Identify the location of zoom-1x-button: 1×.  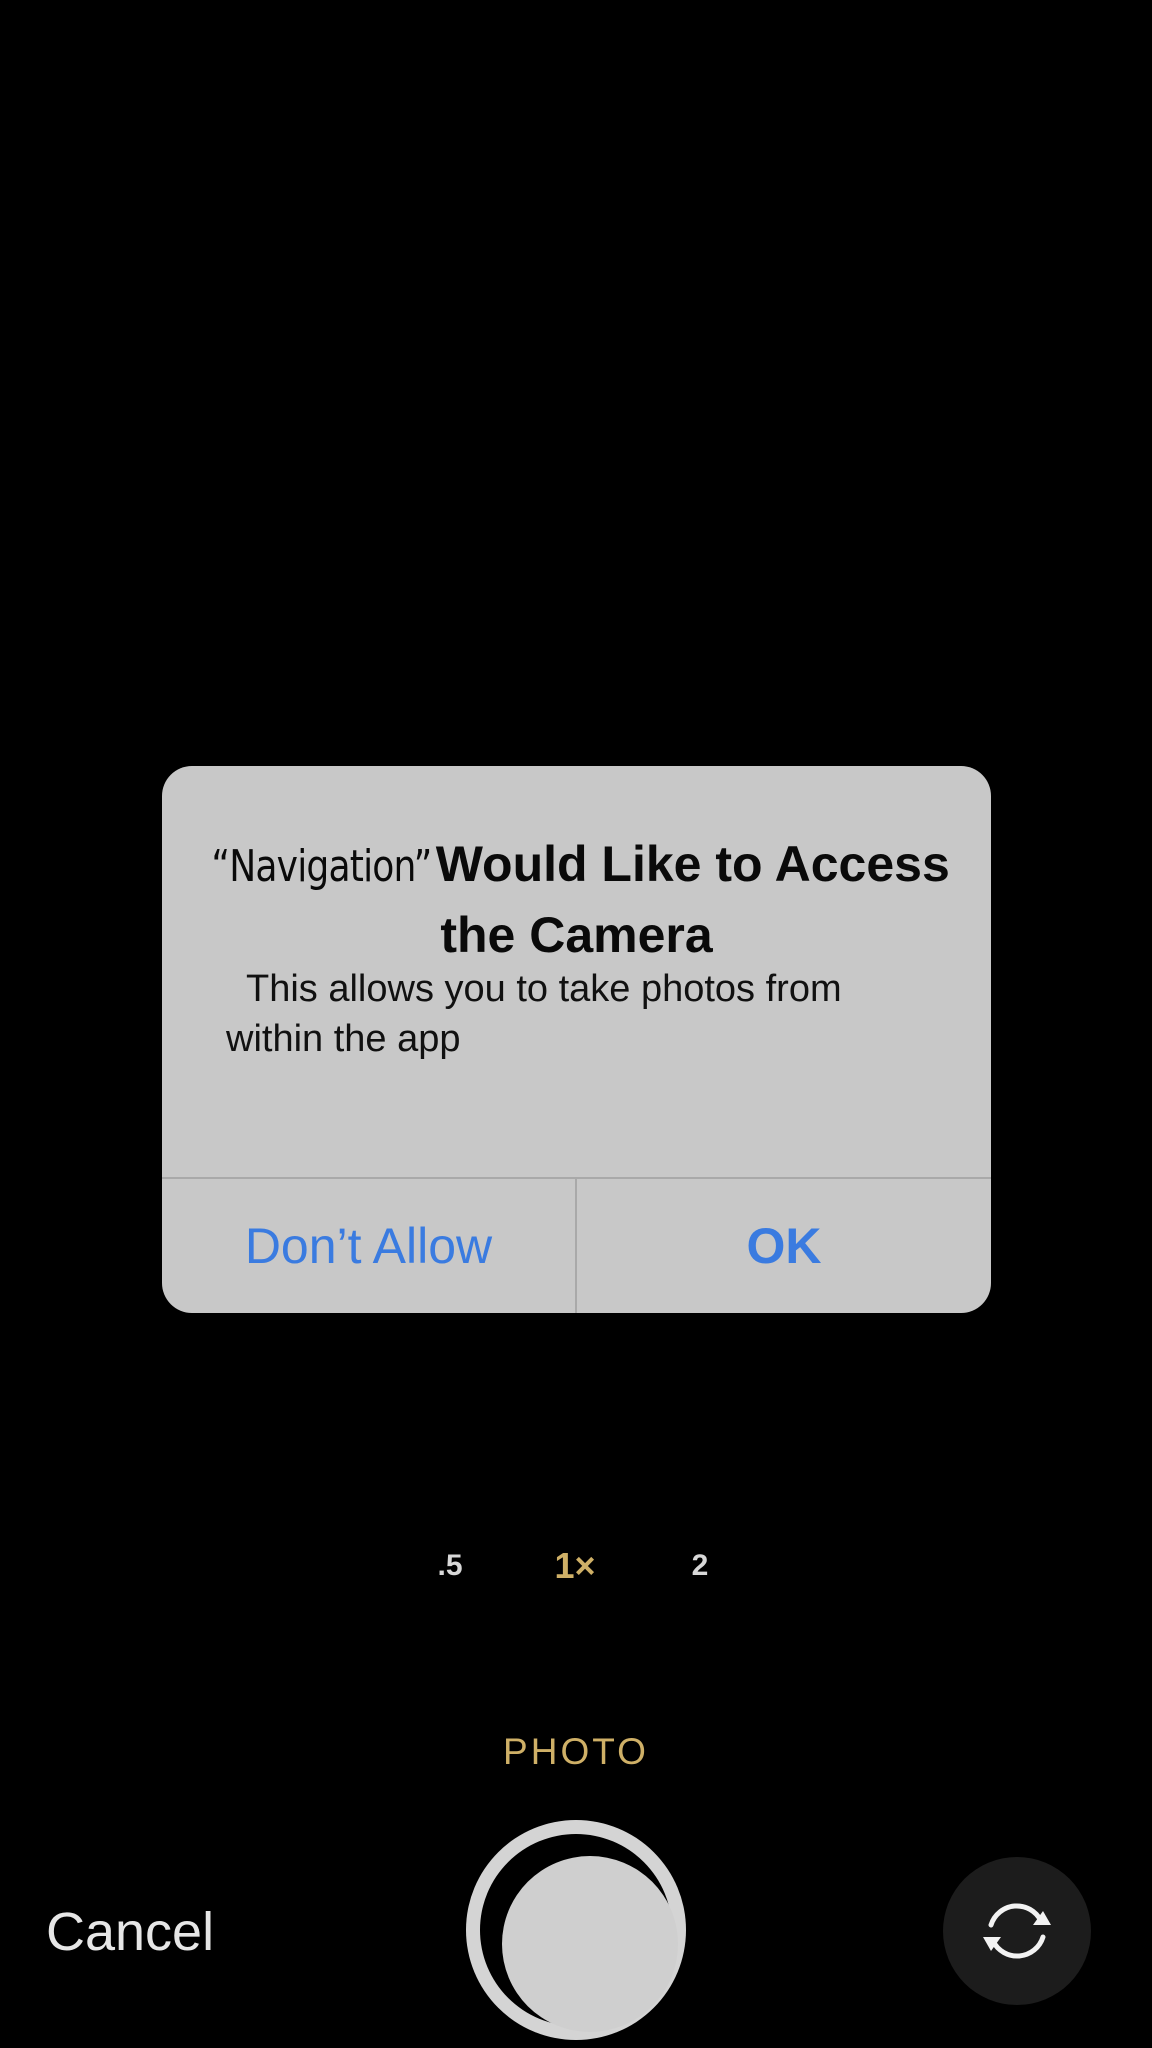
(575, 1566).